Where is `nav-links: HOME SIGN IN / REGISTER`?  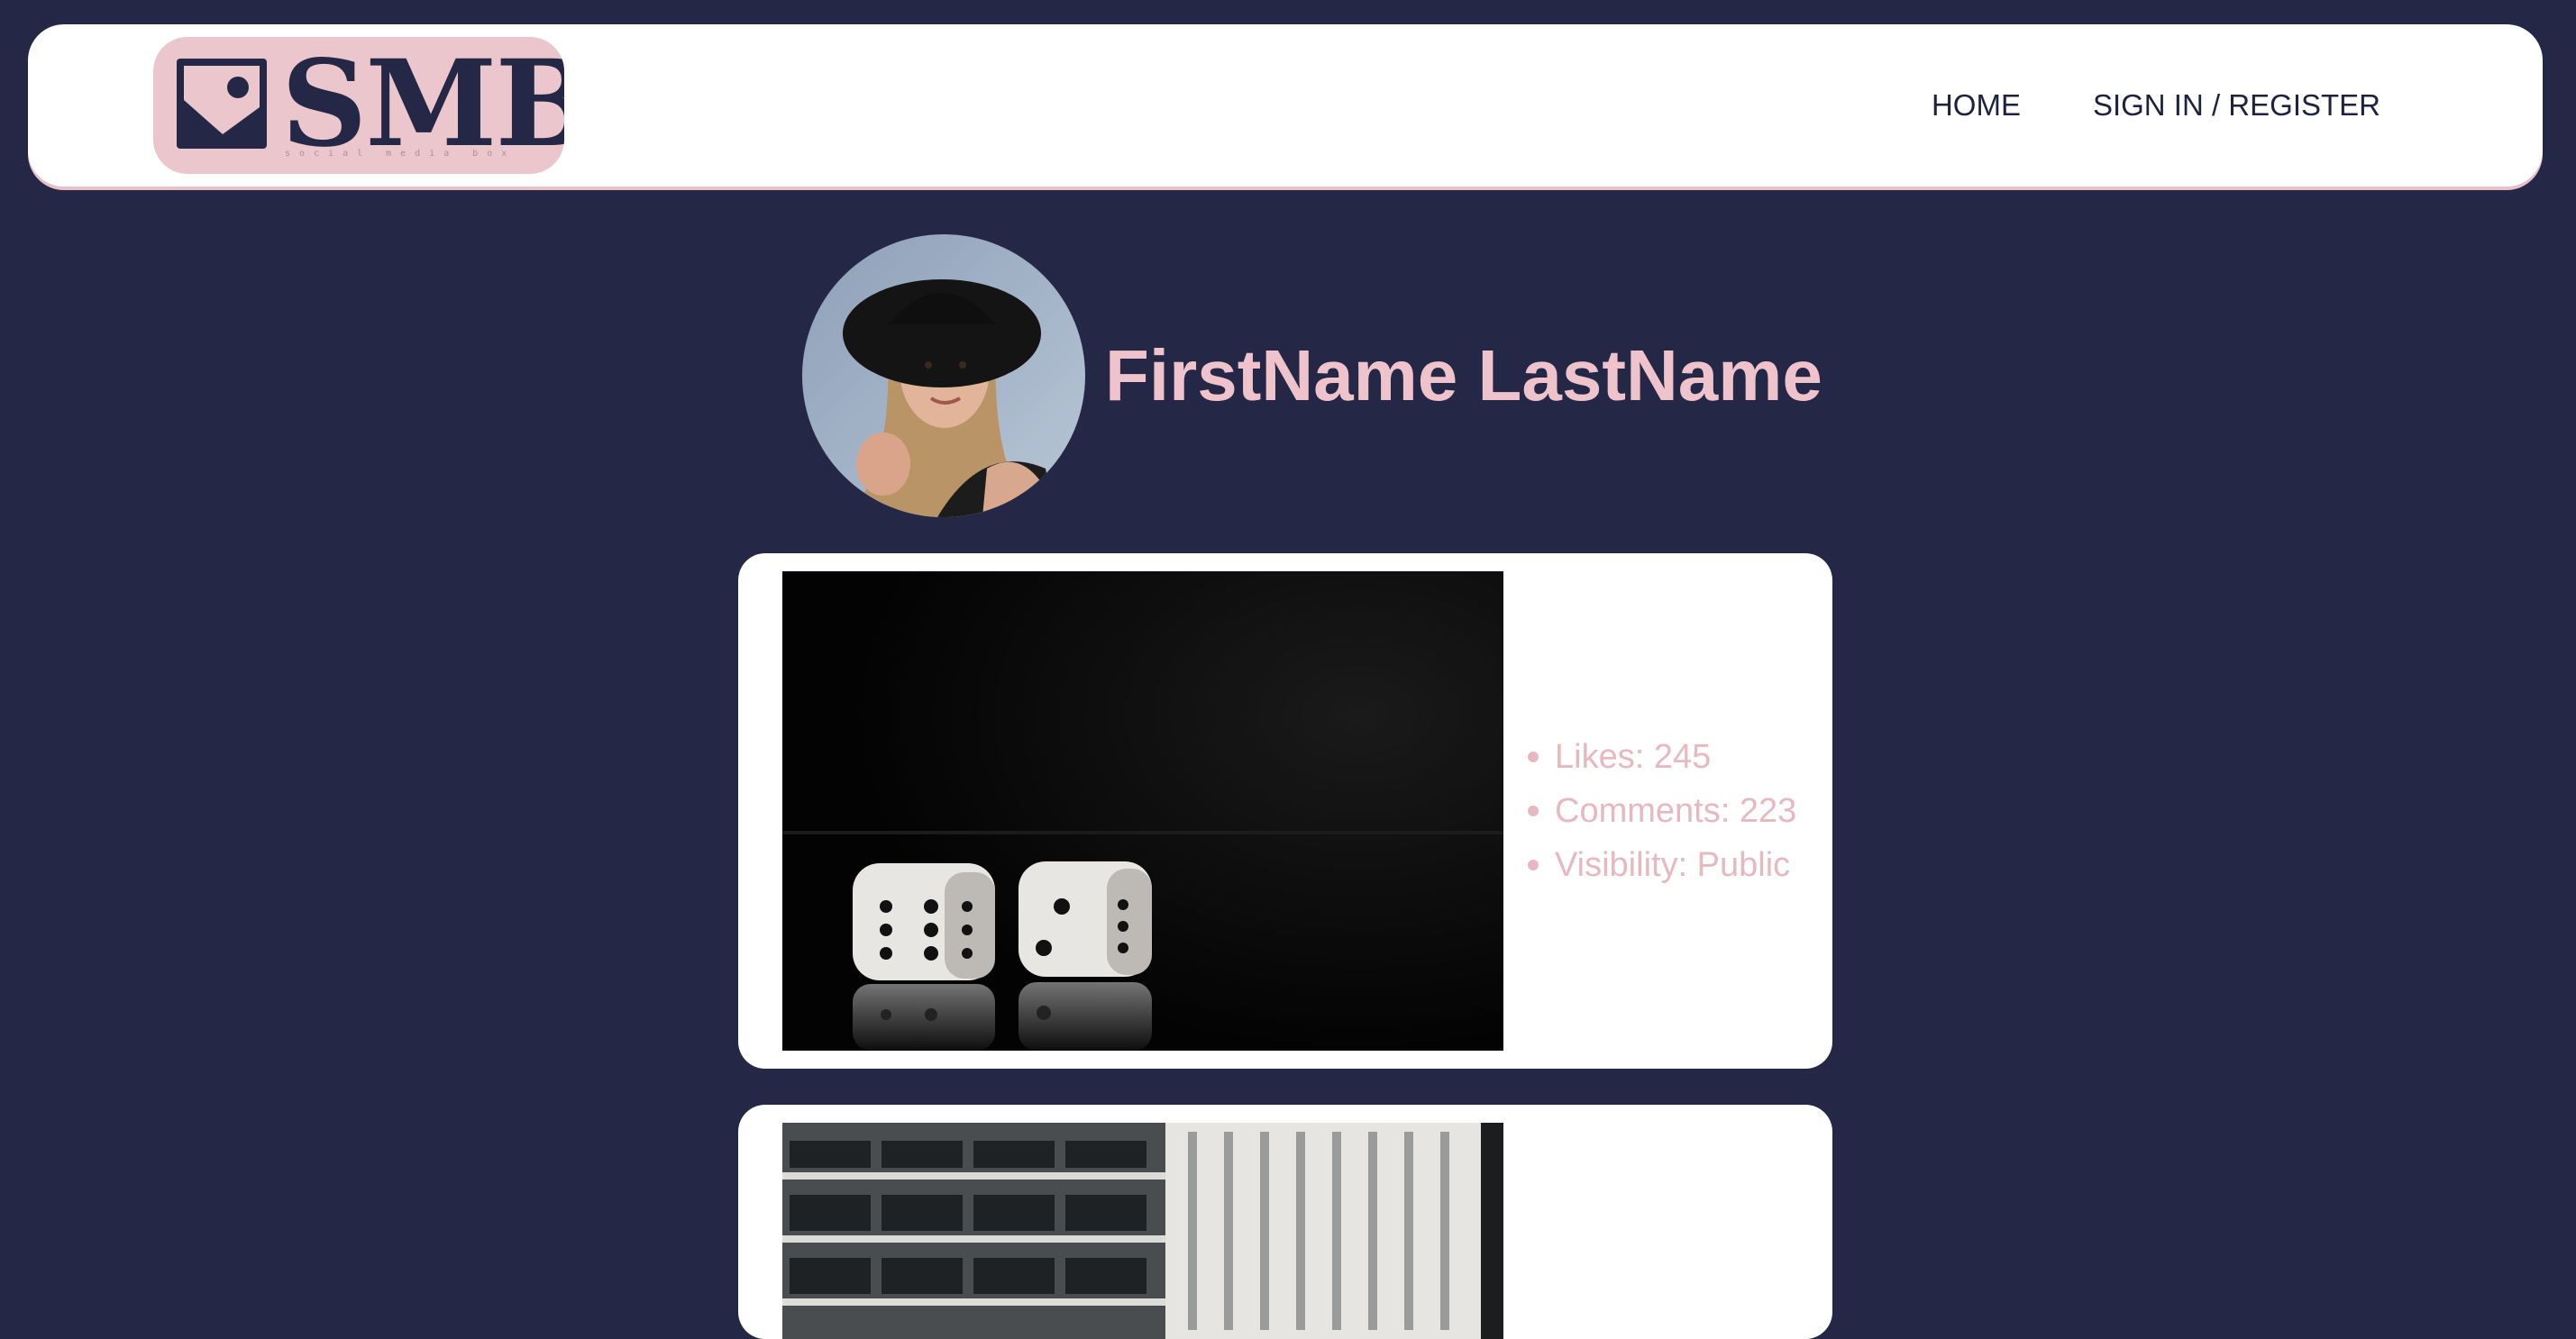 nav-links: HOME SIGN IN / REGISTER is located at coordinates (2156, 105).